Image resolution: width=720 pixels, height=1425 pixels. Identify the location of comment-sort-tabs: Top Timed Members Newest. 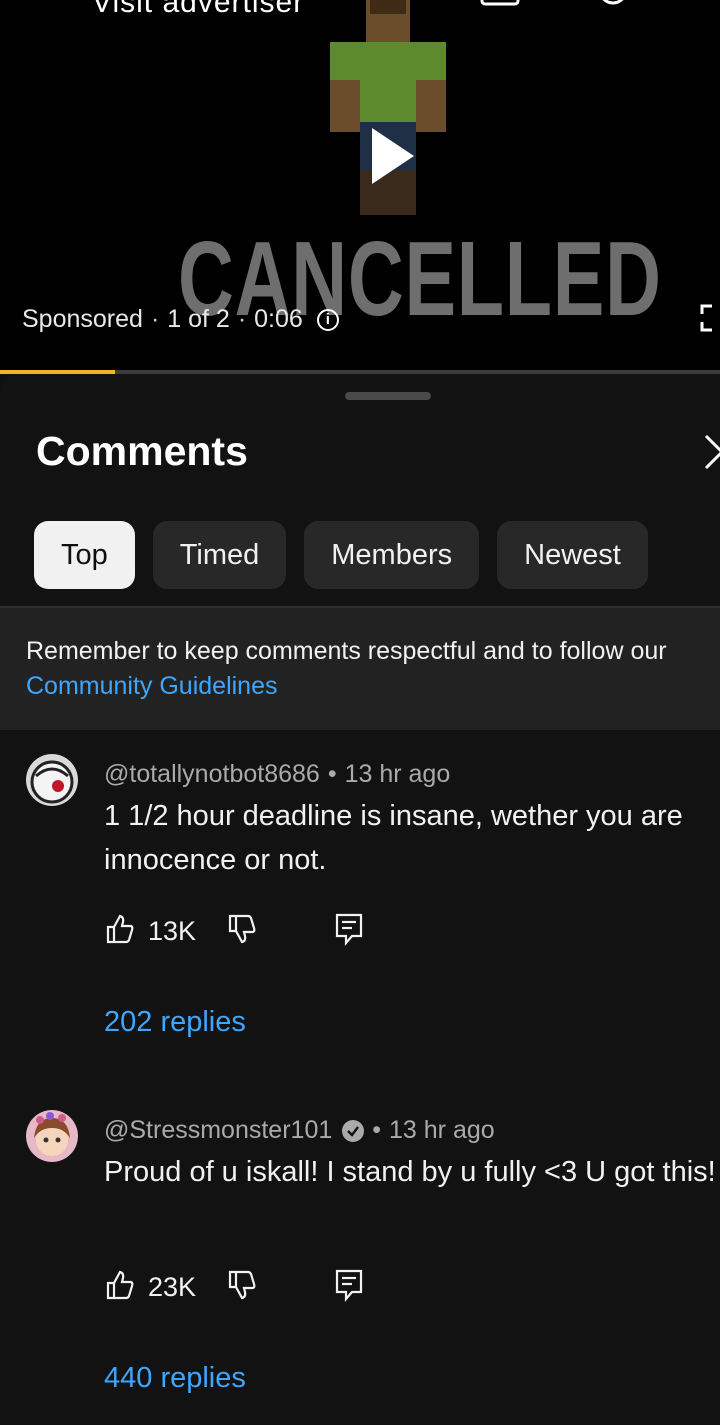
(341, 555).